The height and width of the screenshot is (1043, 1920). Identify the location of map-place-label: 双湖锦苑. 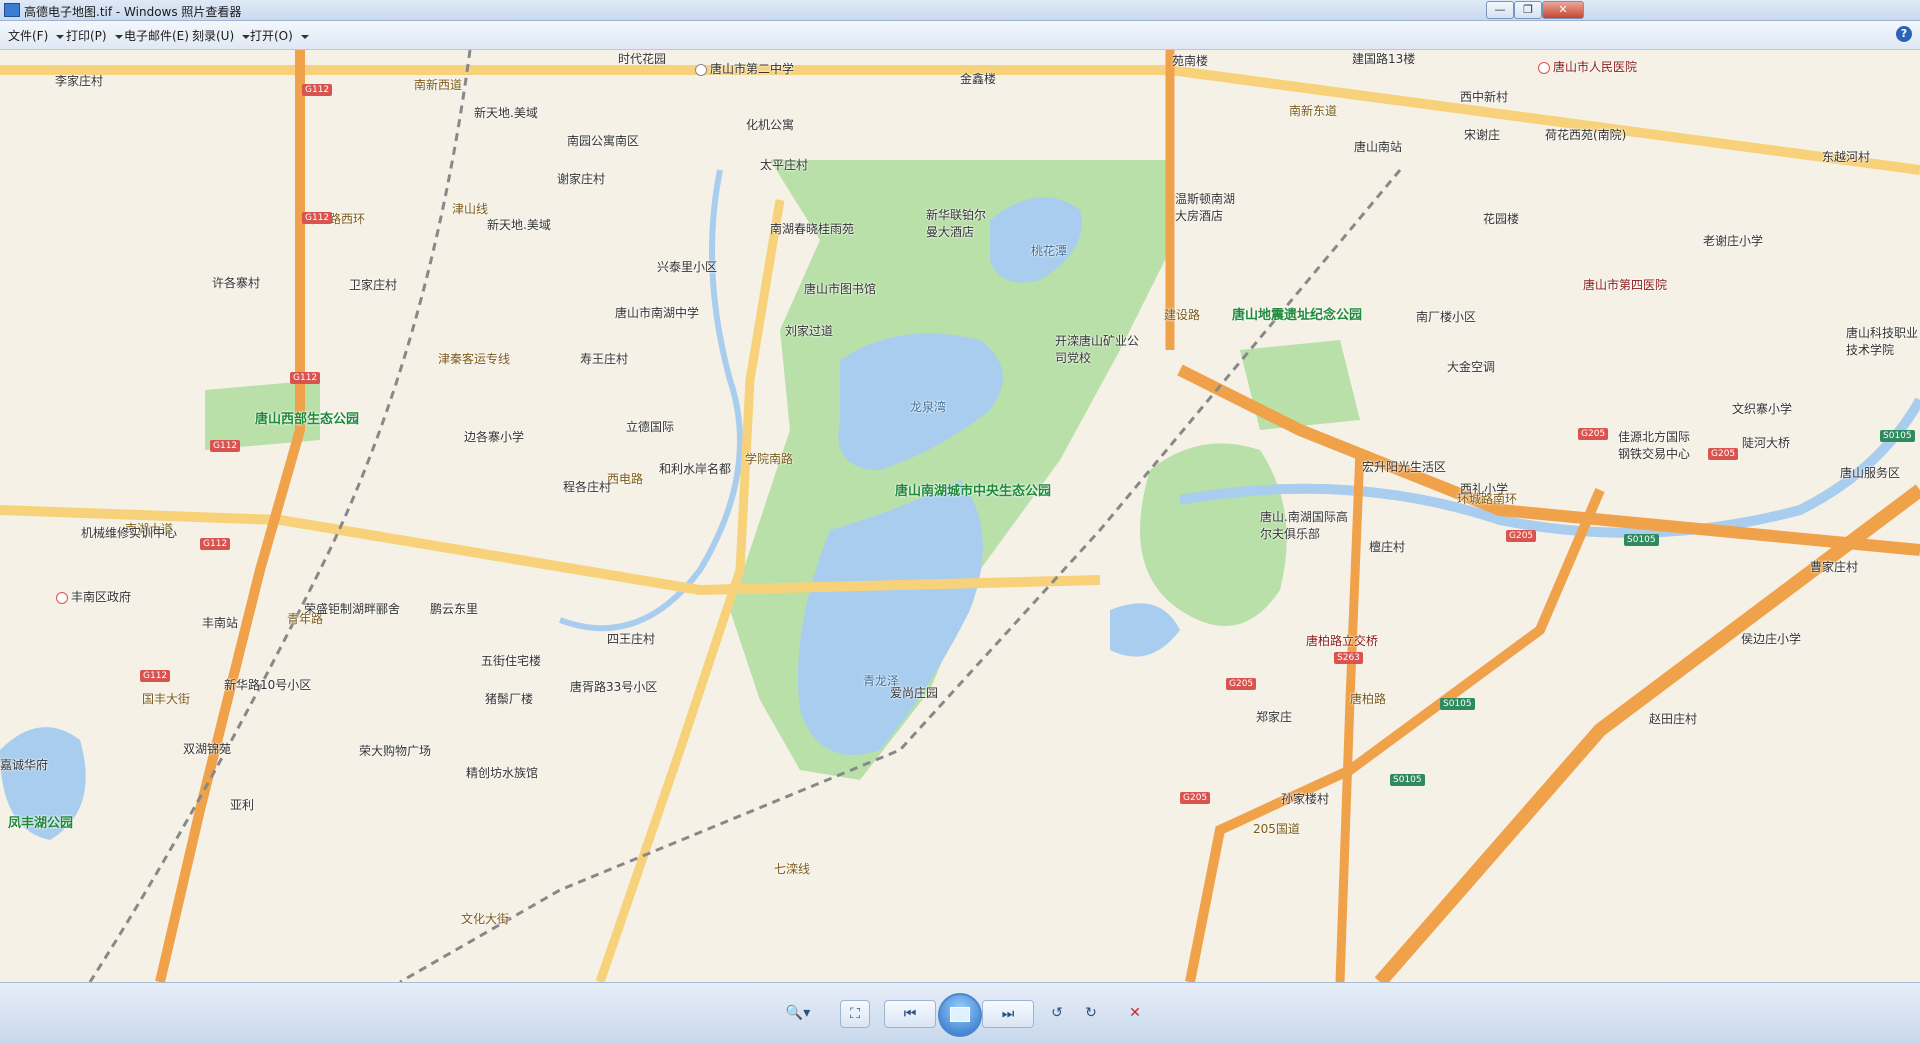
(207, 749).